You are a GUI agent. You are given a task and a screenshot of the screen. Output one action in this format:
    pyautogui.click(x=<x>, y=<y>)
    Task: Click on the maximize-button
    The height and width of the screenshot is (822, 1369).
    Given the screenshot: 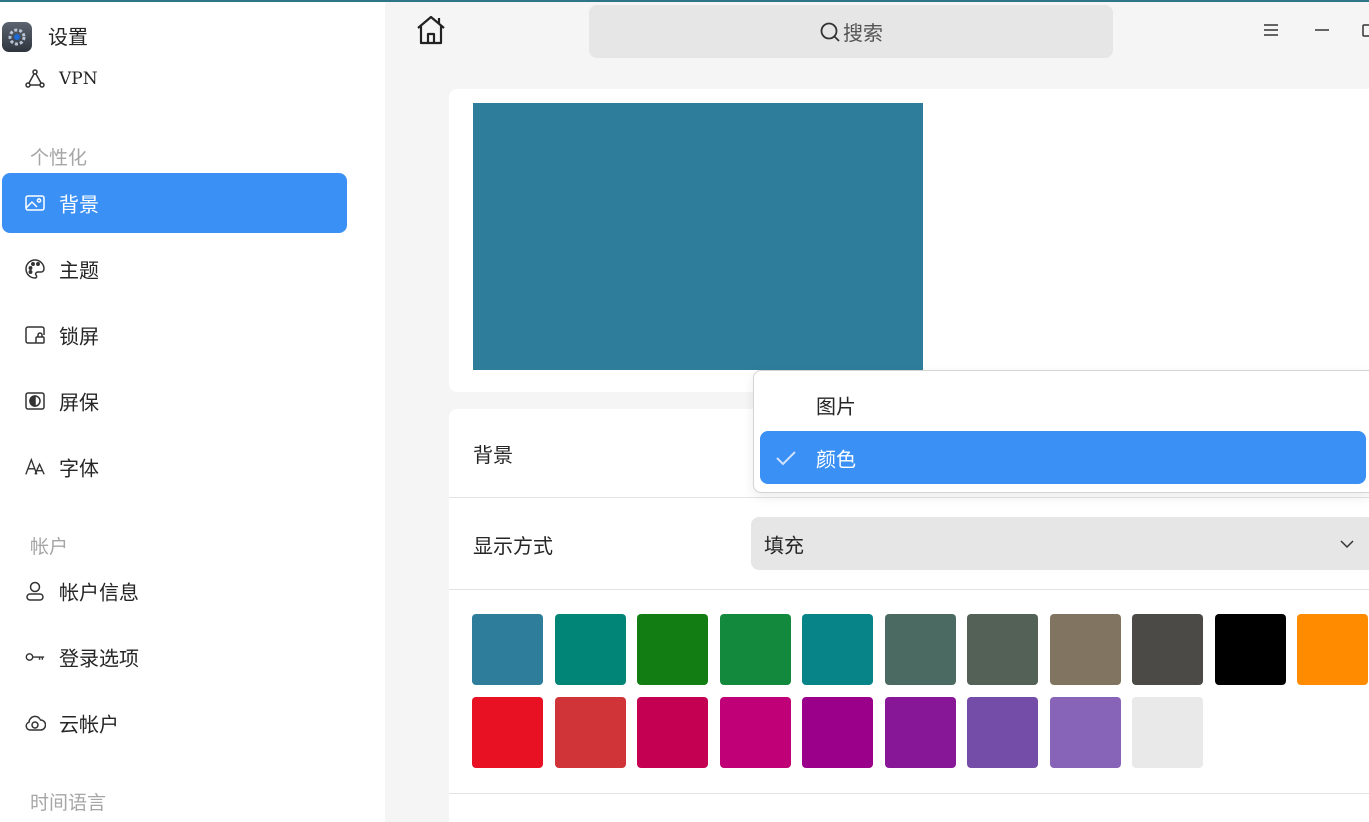 What is the action you would take?
    pyautogui.click(x=1363, y=32)
    